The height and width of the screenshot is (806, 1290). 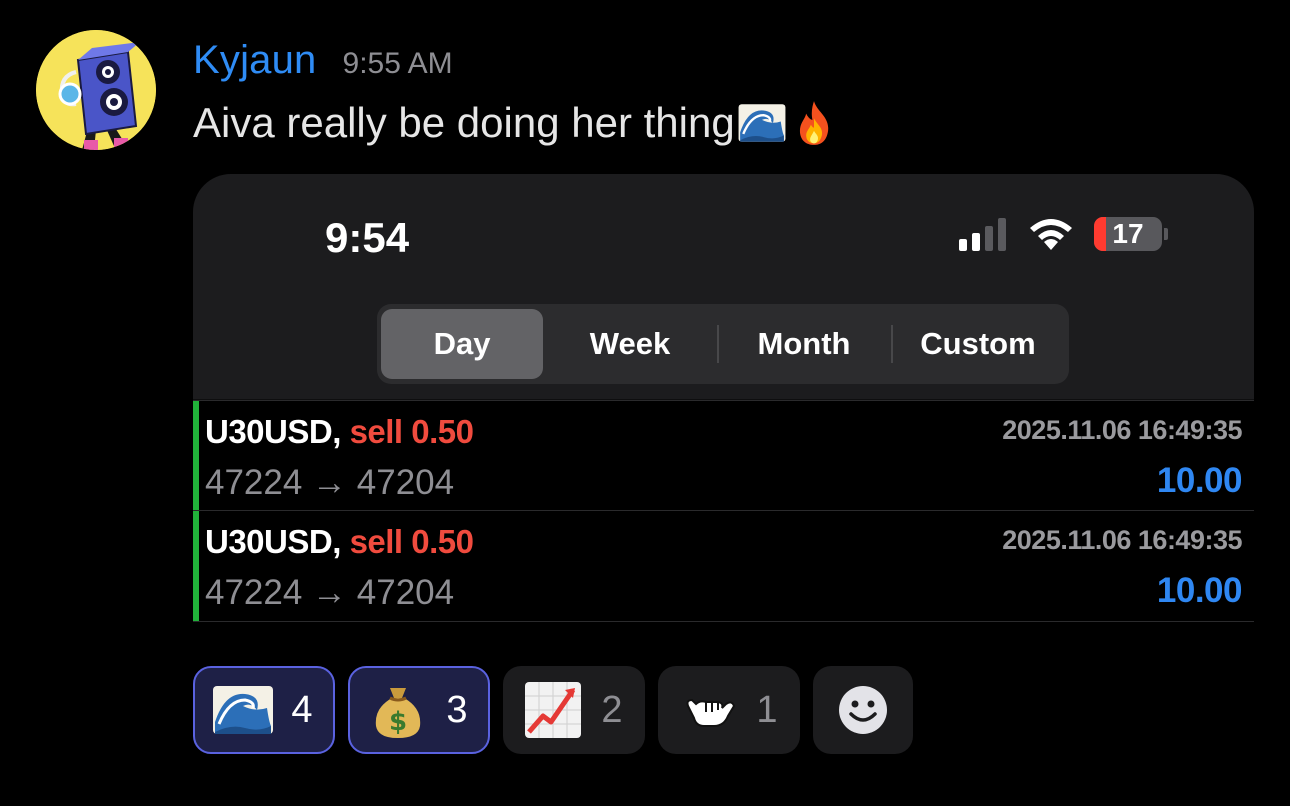 What do you see at coordinates (255, 60) in the screenshot?
I see `username: Kyjaun` at bounding box center [255, 60].